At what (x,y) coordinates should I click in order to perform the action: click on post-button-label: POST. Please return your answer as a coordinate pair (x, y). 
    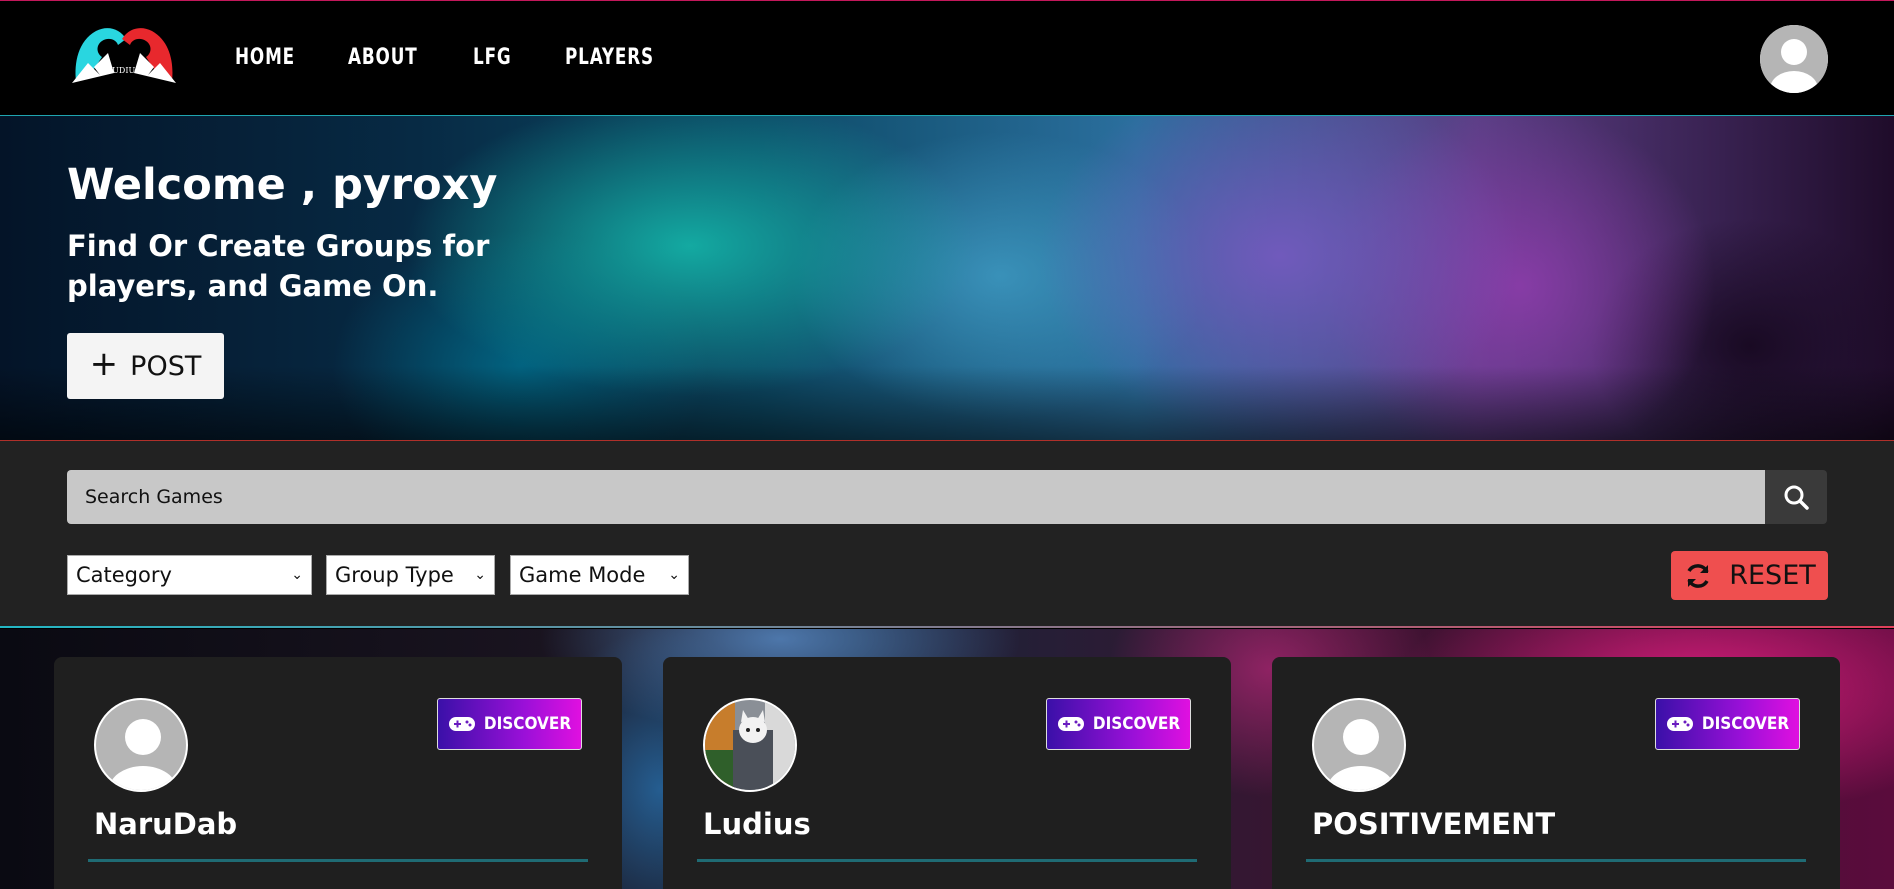
    Looking at the image, I should click on (166, 366).